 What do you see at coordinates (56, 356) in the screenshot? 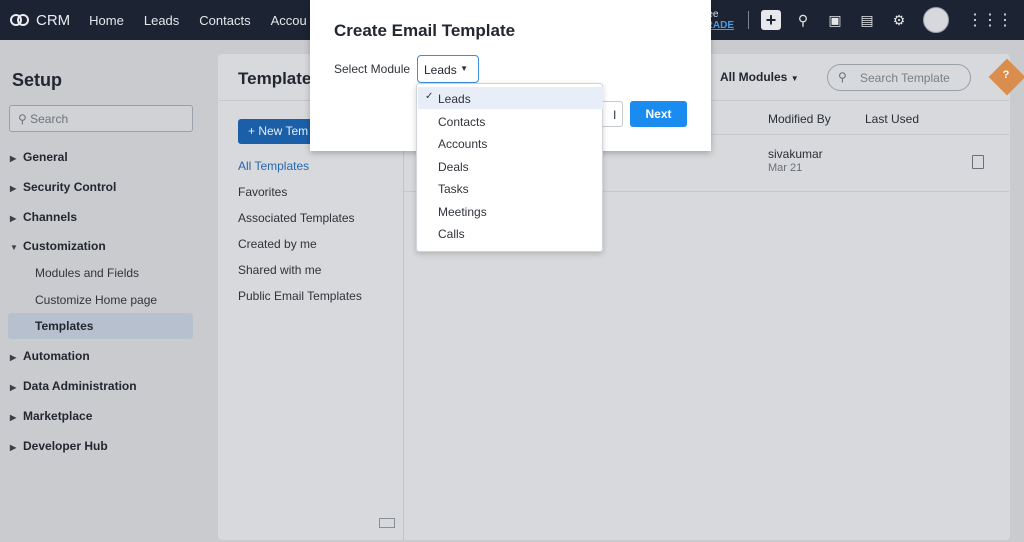
I see `sidebar-label: Automation` at bounding box center [56, 356].